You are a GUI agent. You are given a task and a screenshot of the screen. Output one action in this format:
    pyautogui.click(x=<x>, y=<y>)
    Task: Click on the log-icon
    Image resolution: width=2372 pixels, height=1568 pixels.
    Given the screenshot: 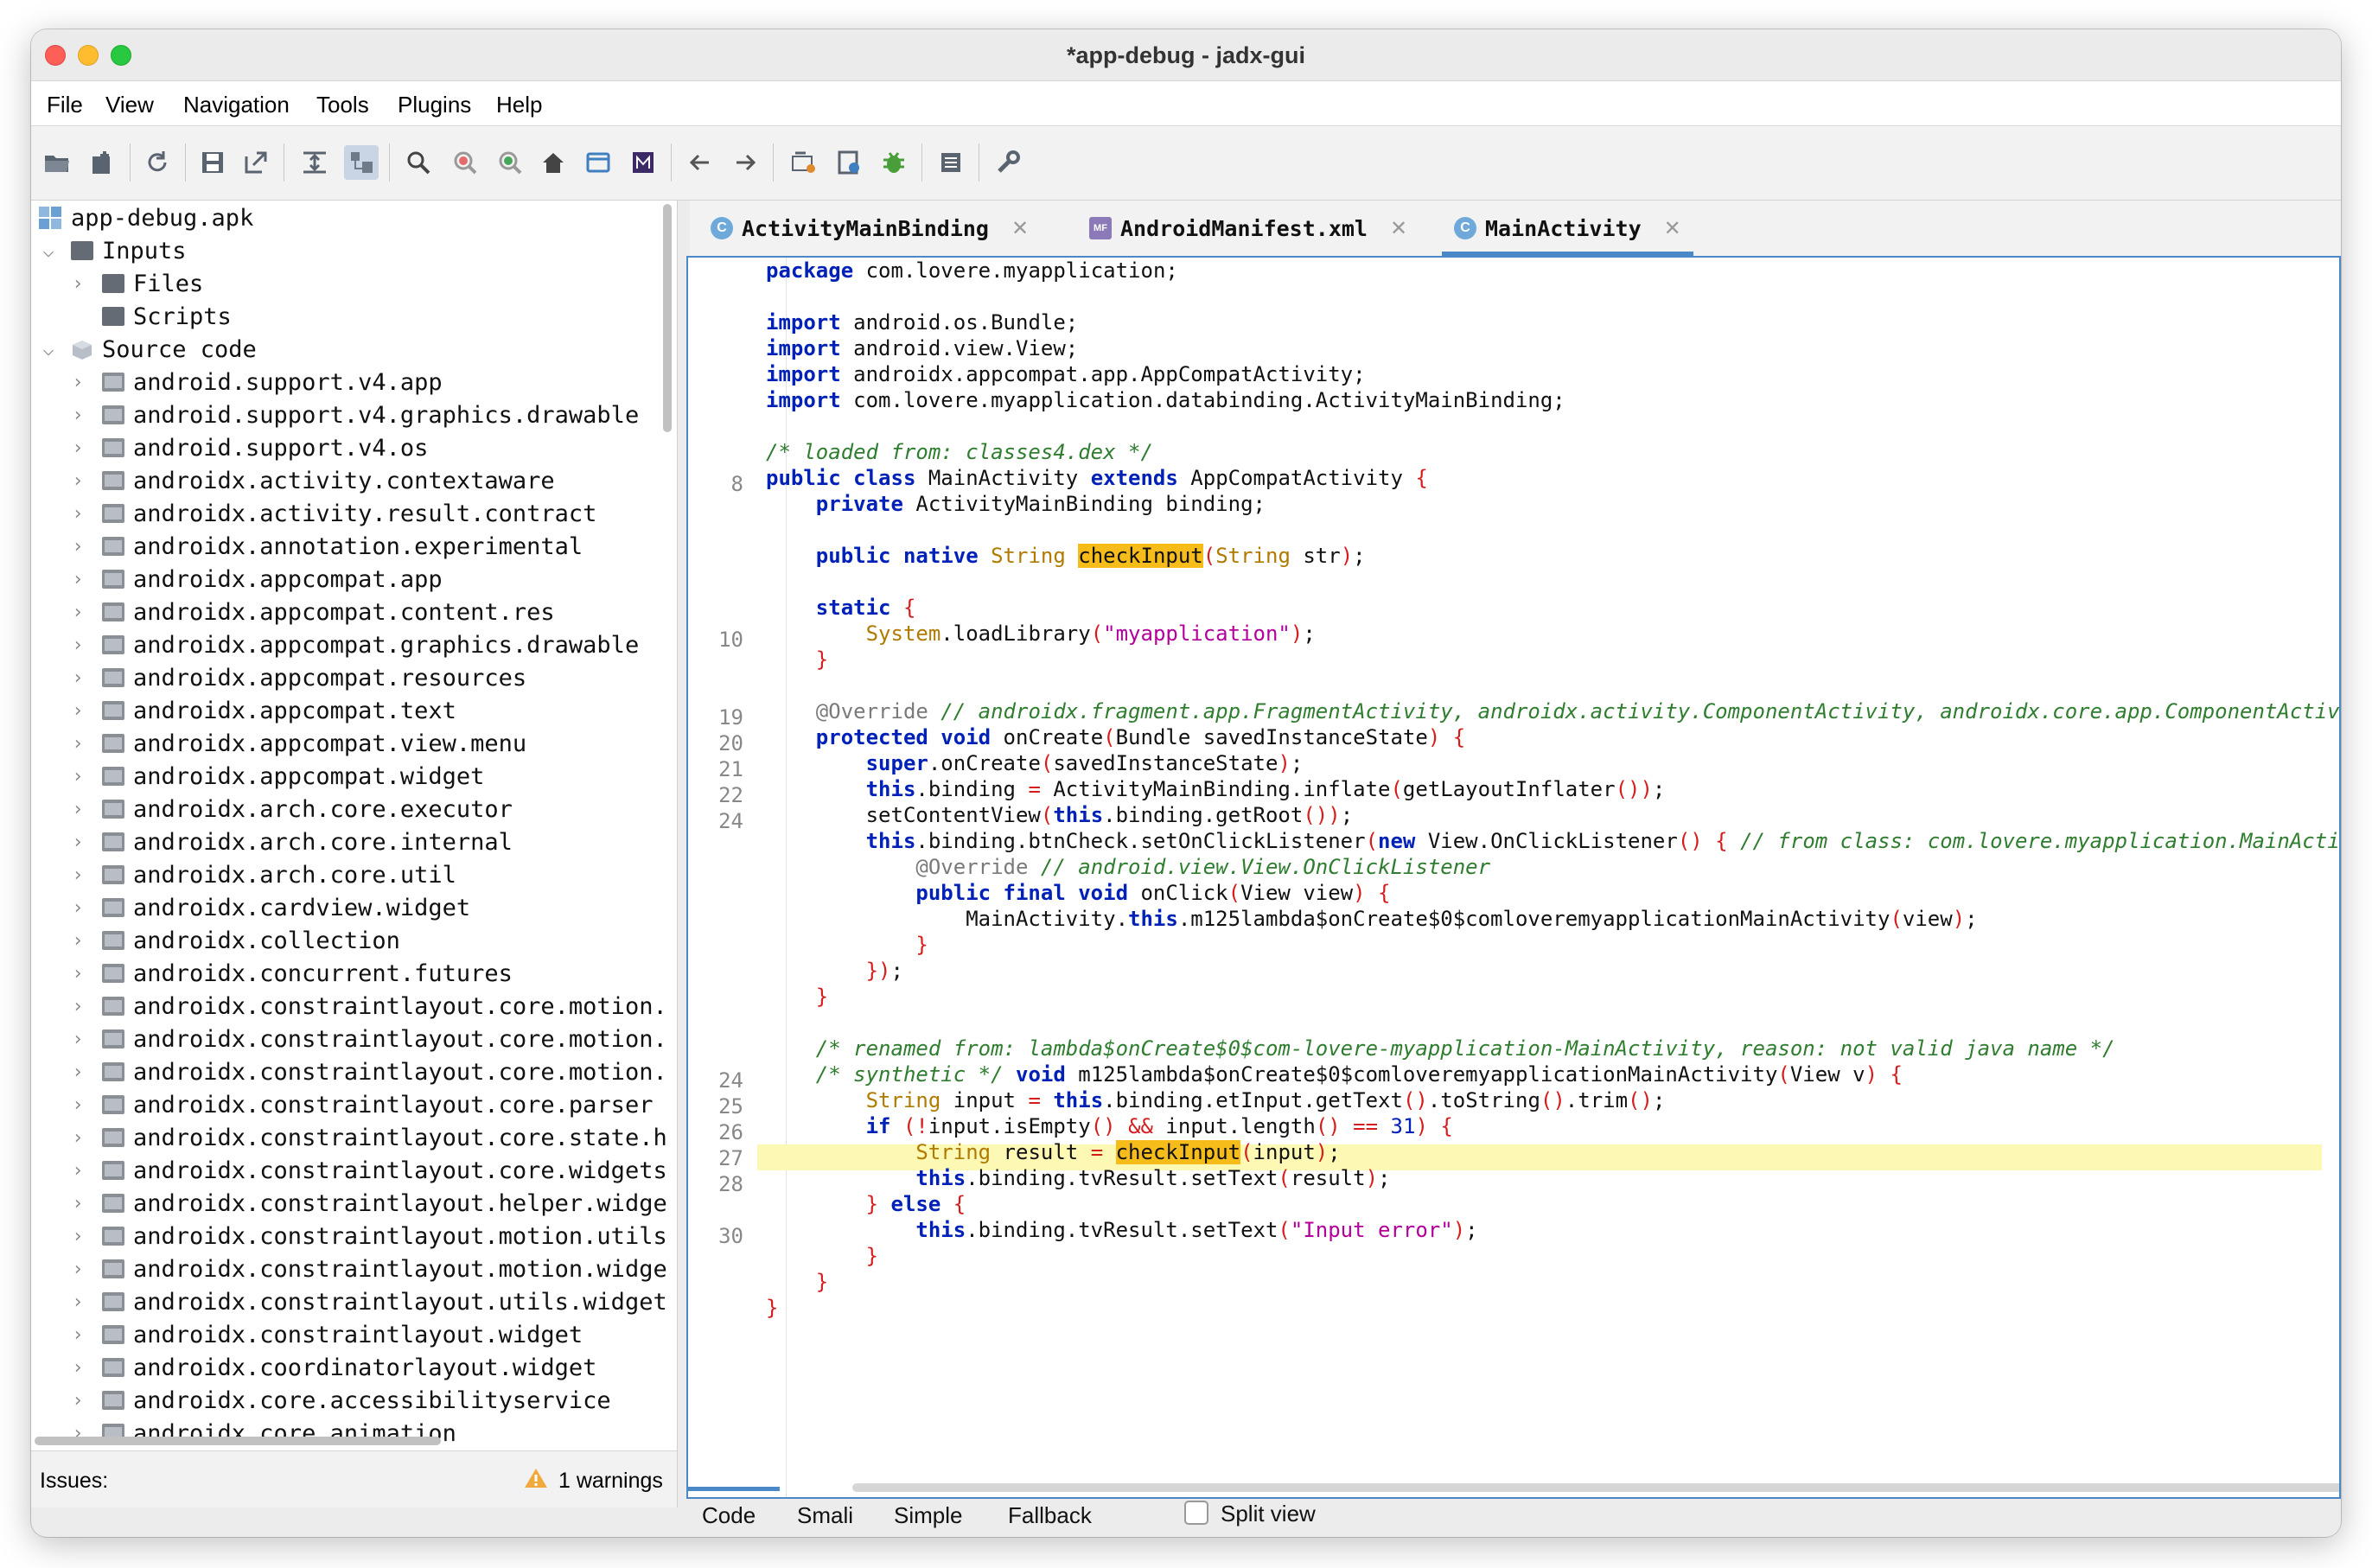 What is the action you would take?
    pyautogui.click(x=951, y=163)
    